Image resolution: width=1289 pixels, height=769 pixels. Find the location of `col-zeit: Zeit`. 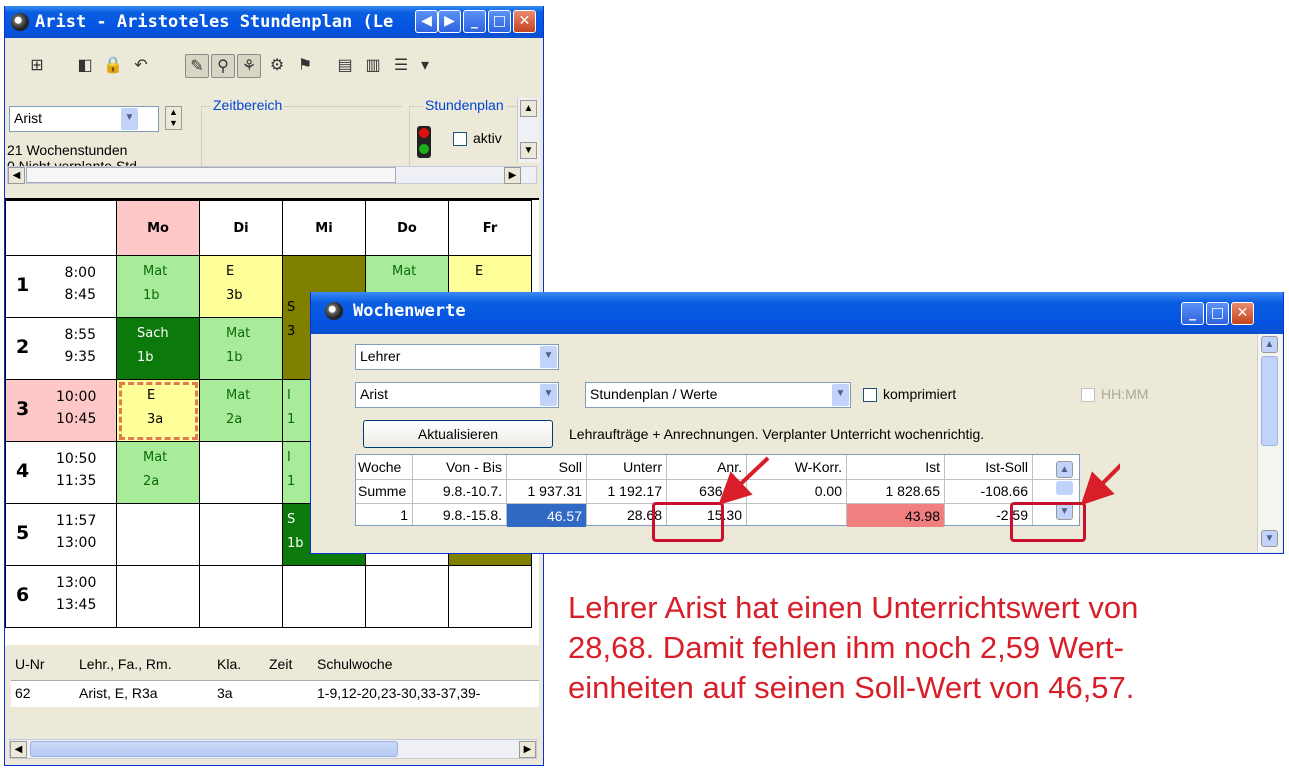

col-zeit: Zeit is located at coordinates (280, 664).